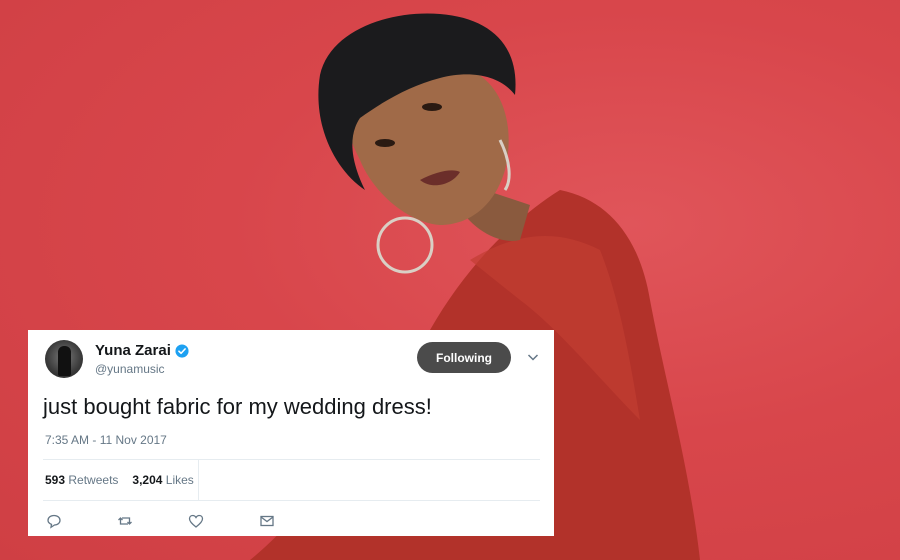 This screenshot has width=900, height=560. I want to click on stats-separator, so click(198, 480).